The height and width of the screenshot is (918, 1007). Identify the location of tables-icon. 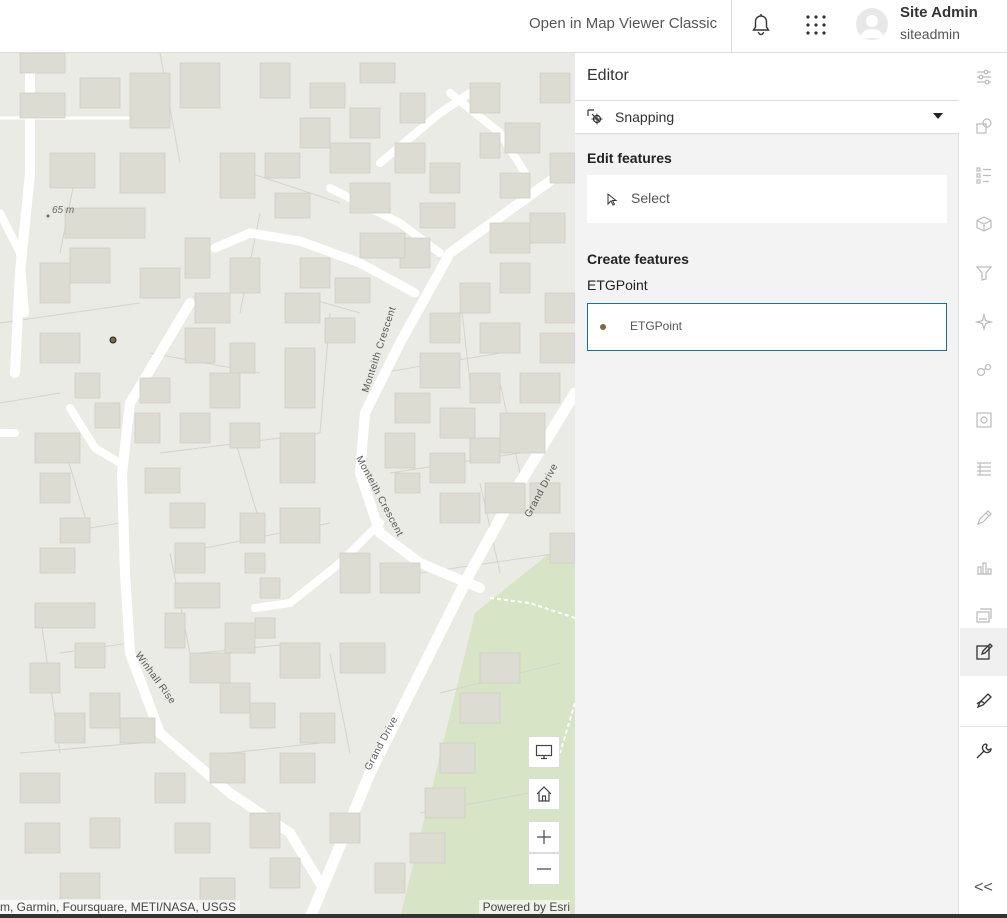
(983, 469).